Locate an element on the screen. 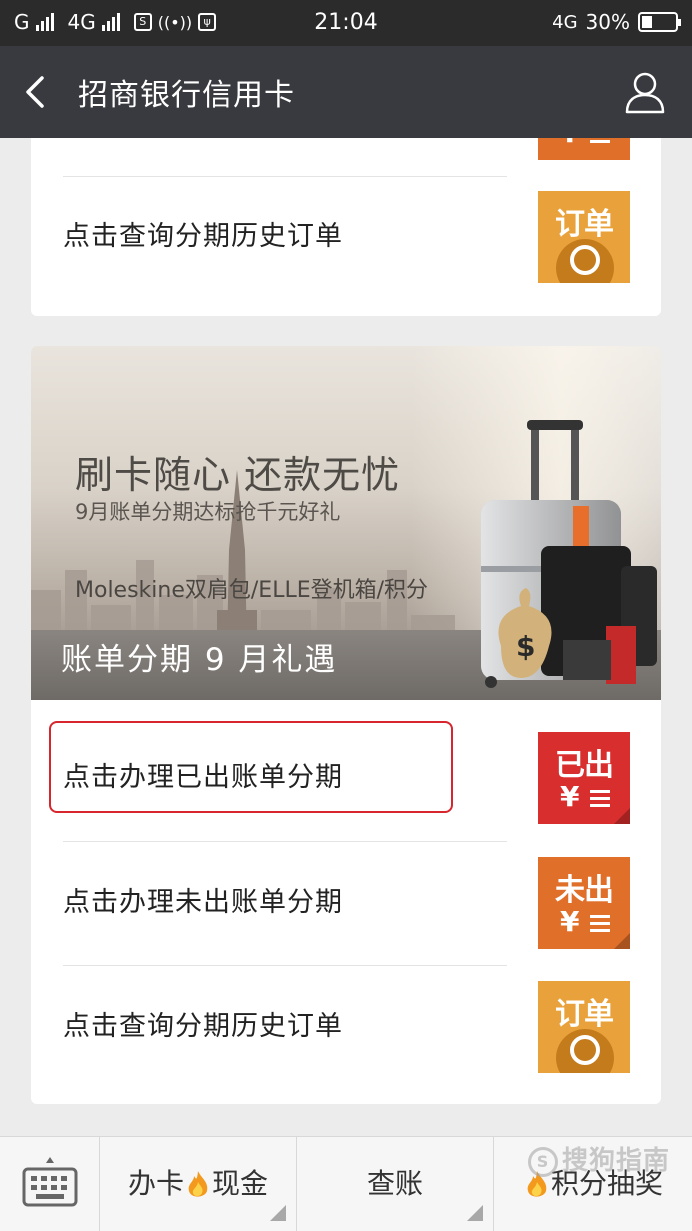 This screenshot has width=692, height=1231. unbilled-installment-row: 点击办理未出账单分期 未出 ¥ is located at coordinates (346, 903).